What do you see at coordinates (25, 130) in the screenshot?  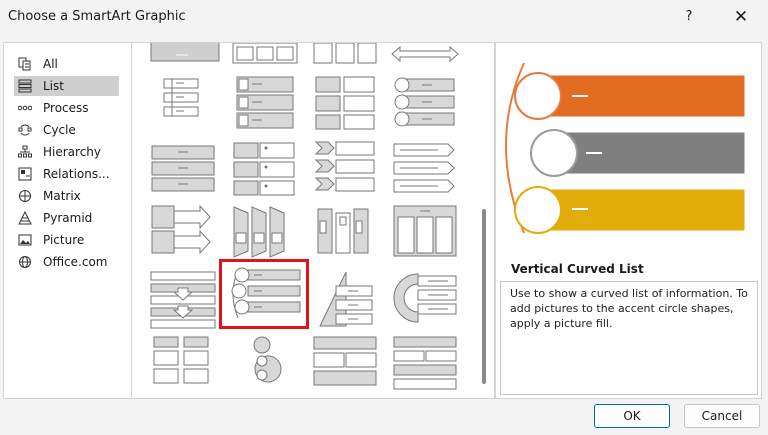 I see `cycle-icon` at bounding box center [25, 130].